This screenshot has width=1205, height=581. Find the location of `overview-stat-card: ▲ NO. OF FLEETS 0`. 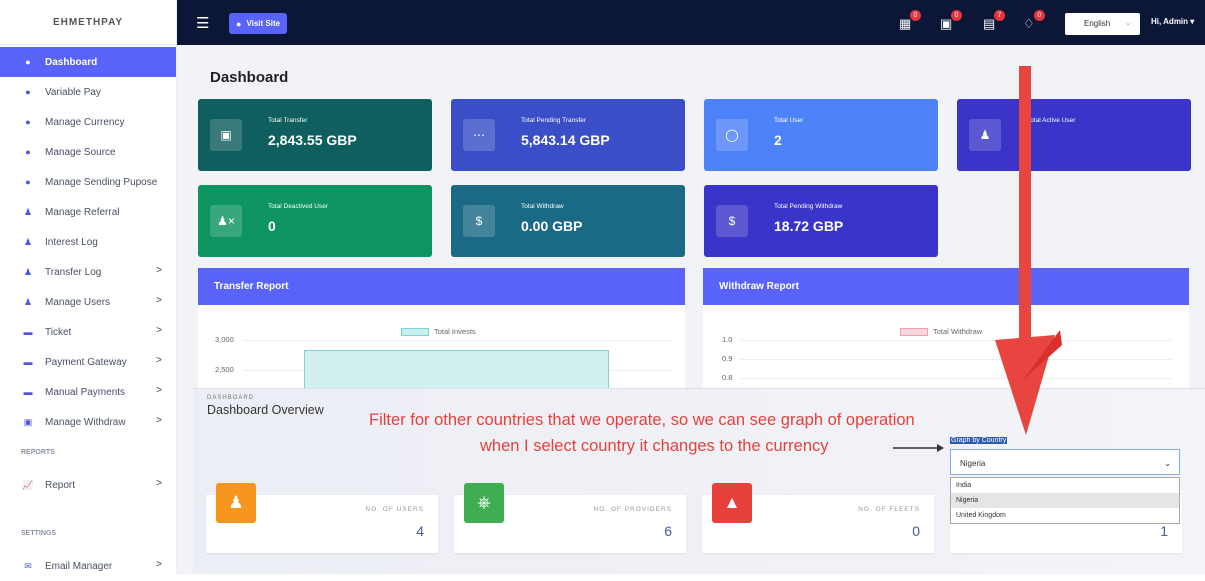

overview-stat-card: ▲ NO. OF FLEETS 0 is located at coordinates (818, 518).